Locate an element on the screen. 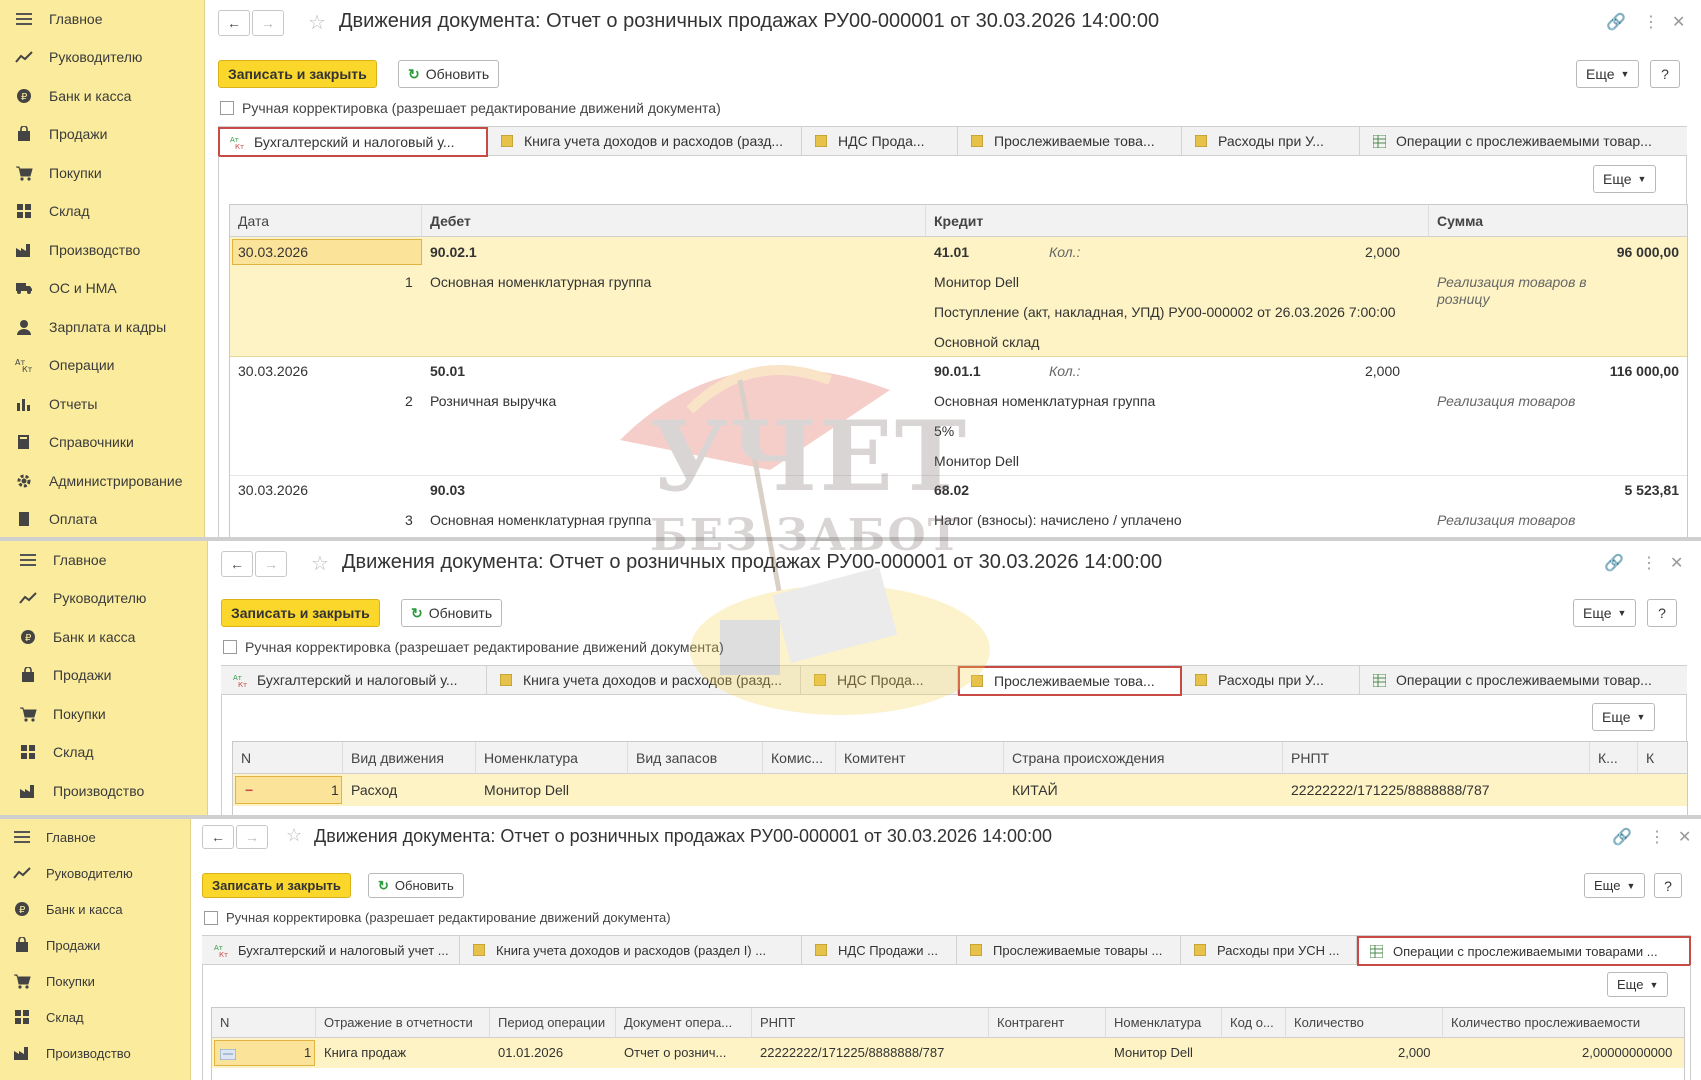 This screenshot has height=1080, width=1701. col-header-k2: К is located at coordinates (1662, 758).